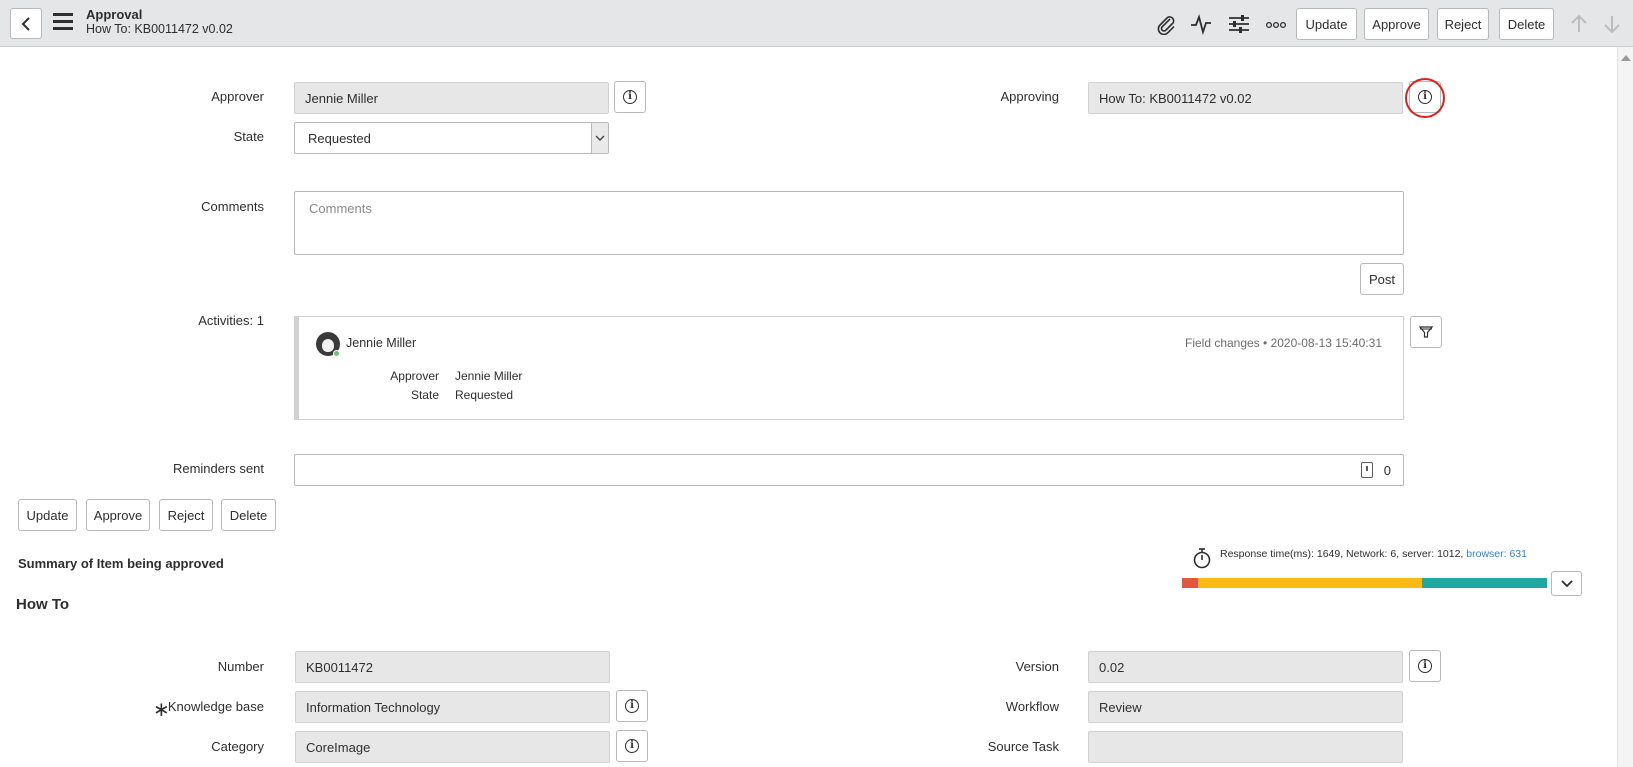 The image size is (1633, 767). Describe the element at coordinates (1276, 24) in the screenshot. I see `more-options-icon` at that location.